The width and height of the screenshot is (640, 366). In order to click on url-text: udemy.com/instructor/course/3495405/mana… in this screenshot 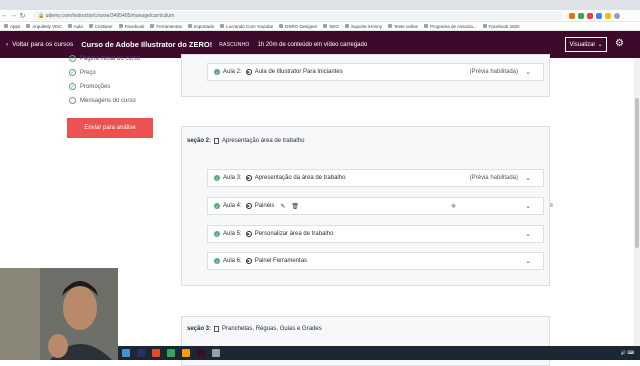, I will do `click(110, 15)`.